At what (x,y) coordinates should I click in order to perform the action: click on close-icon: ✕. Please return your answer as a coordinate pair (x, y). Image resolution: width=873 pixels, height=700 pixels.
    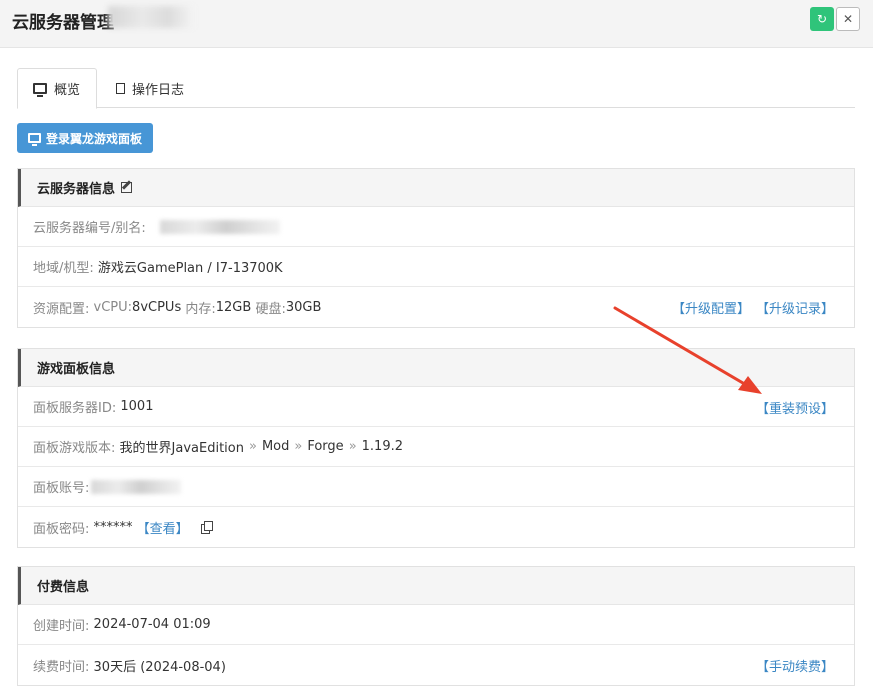
    Looking at the image, I should click on (848, 19).